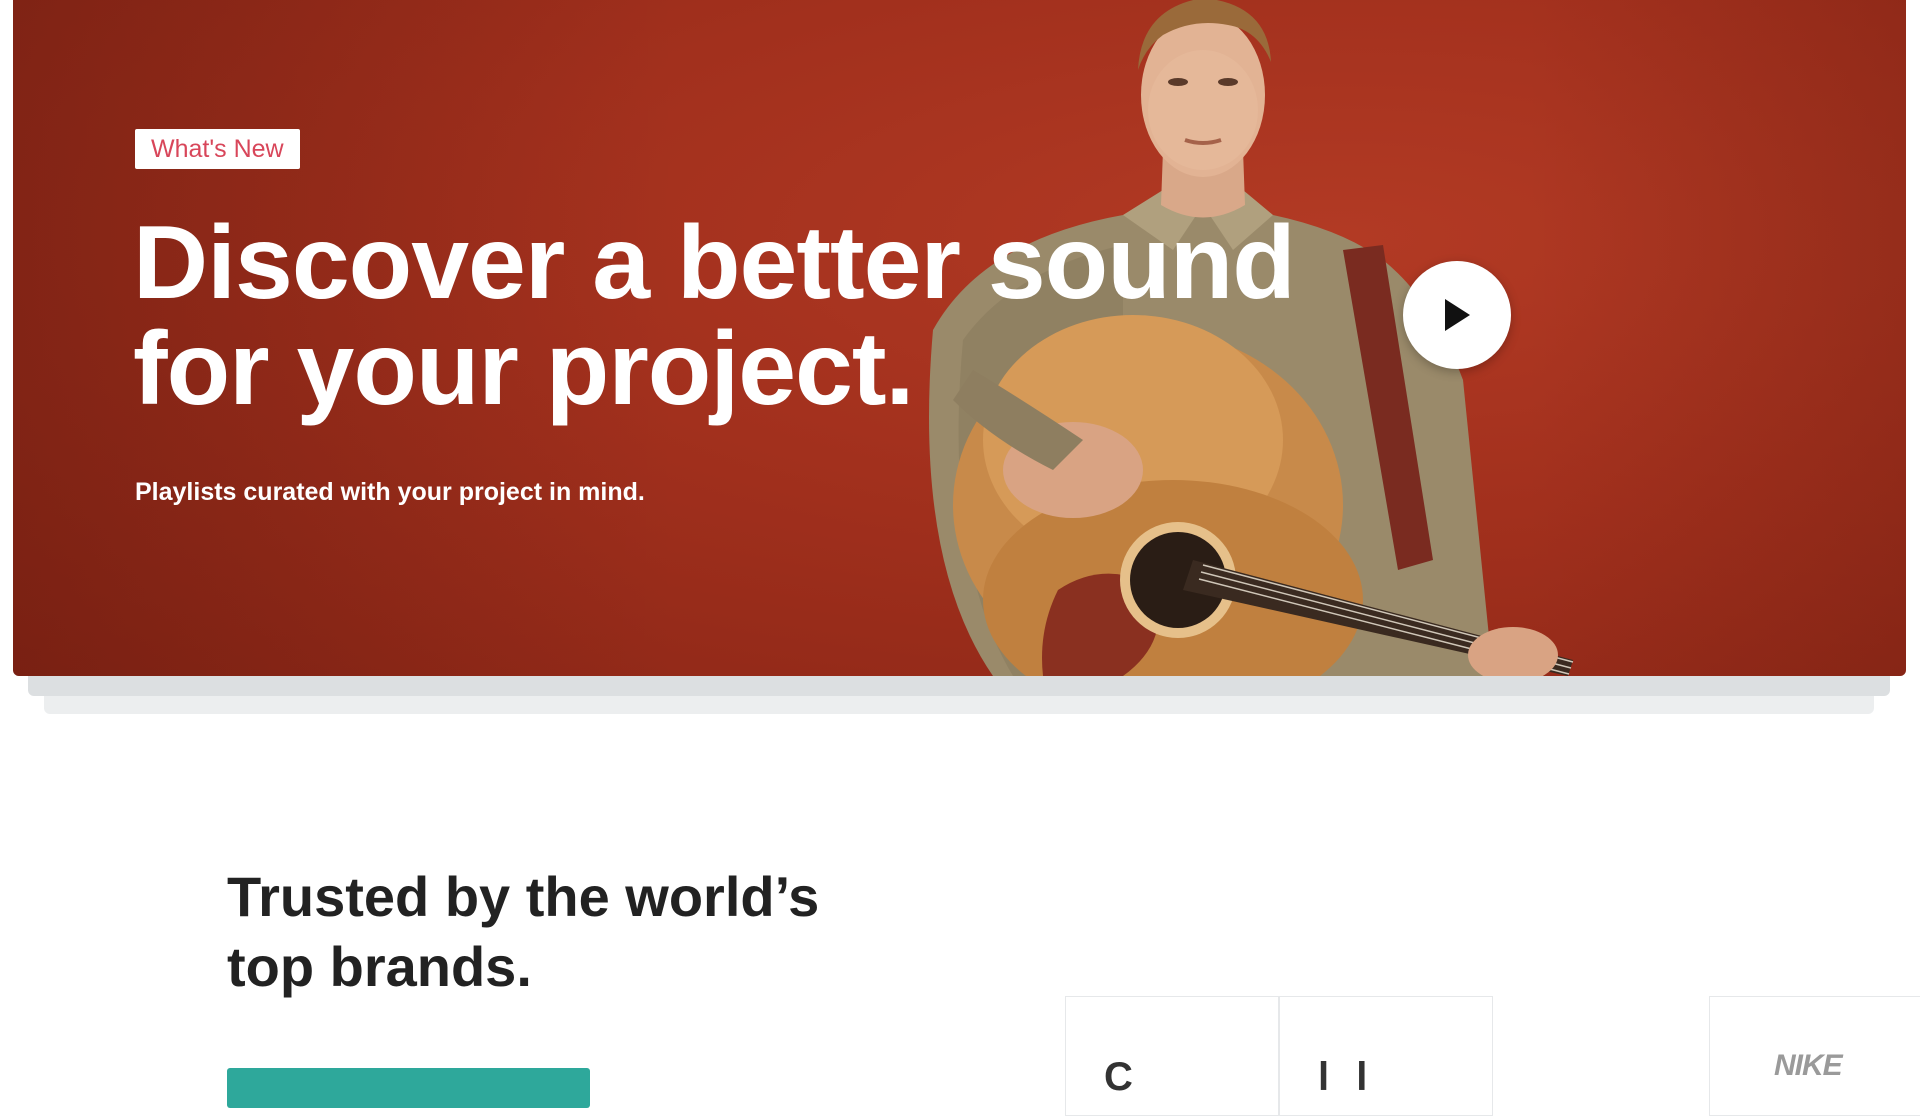 This screenshot has height=1116, width=1920. Describe the element at coordinates (714, 263) in the screenshot. I see `hero-title-line-1: Discover a better sound` at that location.